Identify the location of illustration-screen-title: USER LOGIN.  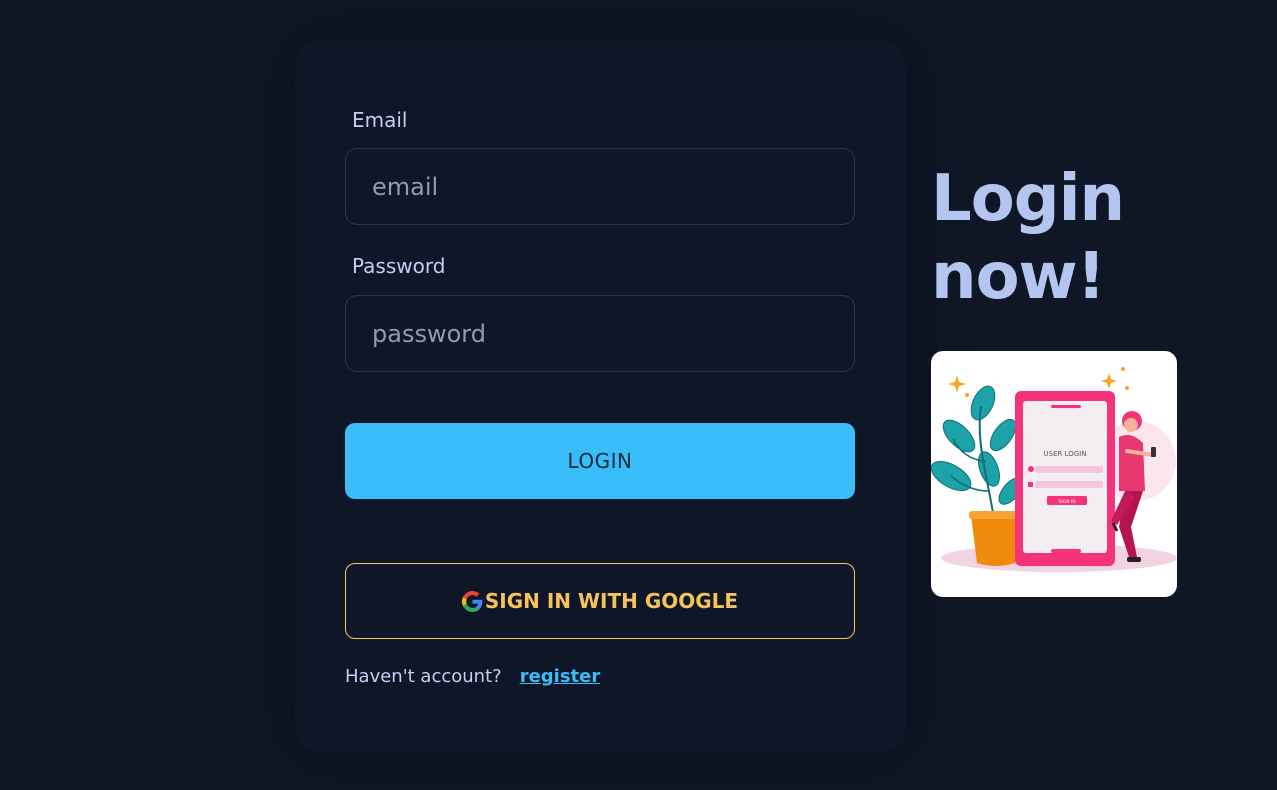
(1065, 454).